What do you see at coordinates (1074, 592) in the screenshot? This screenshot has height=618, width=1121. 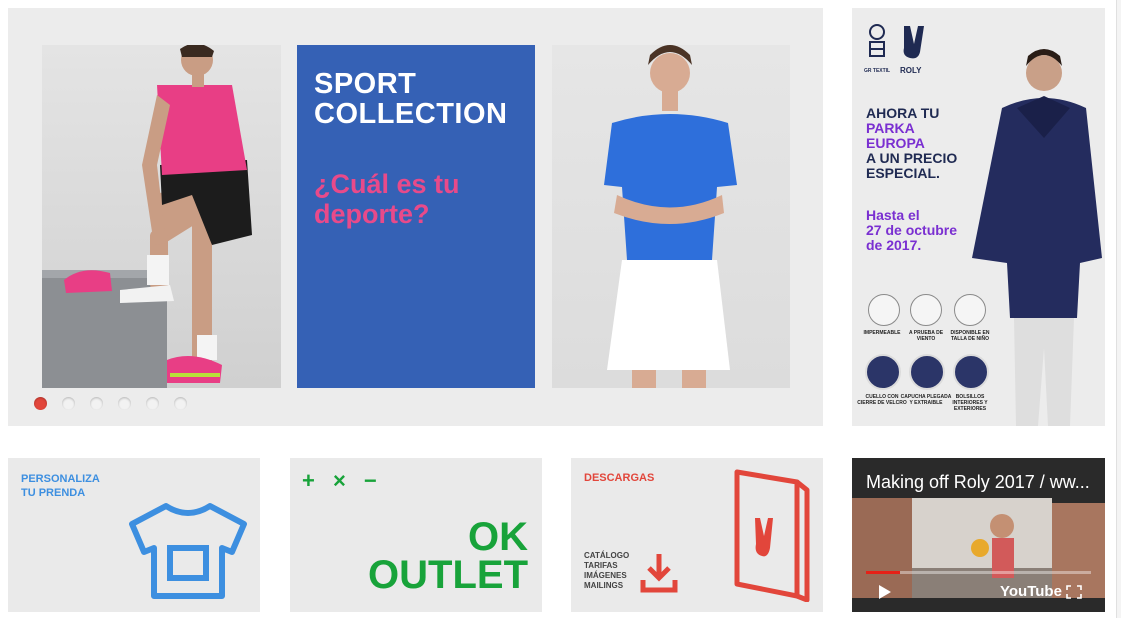 I see `fullscreen-icon` at bounding box center [1074, 592].